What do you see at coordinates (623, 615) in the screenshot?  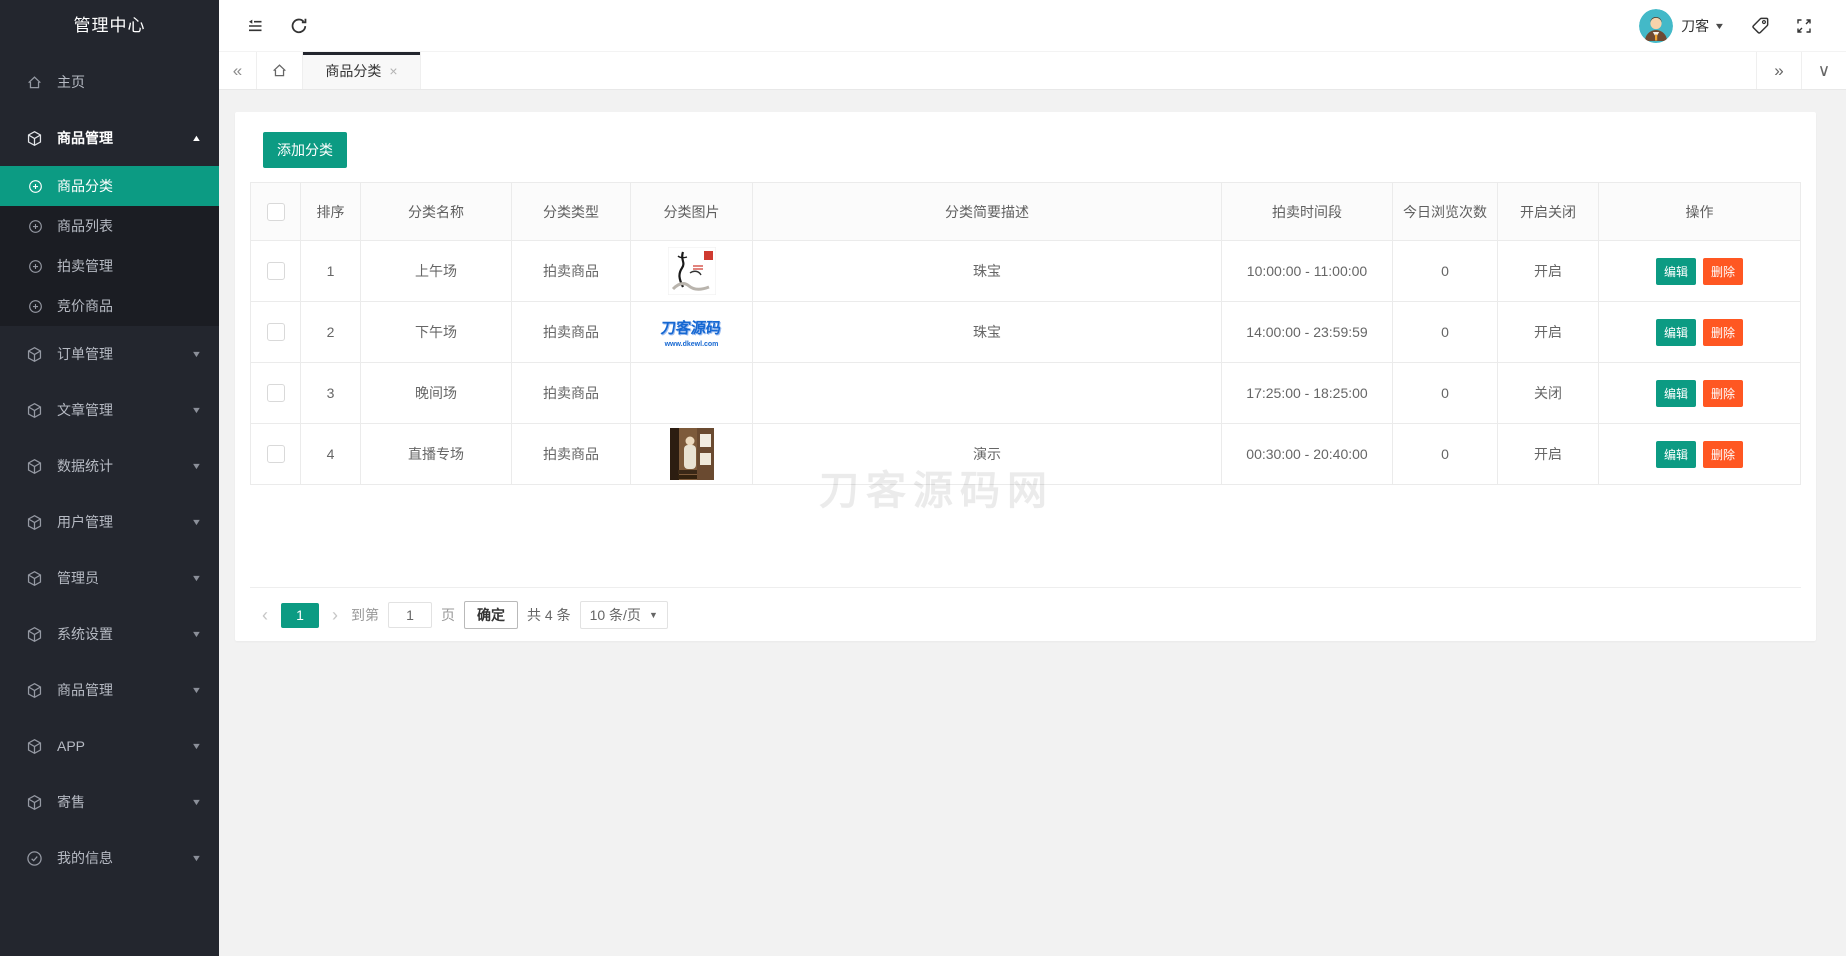 I see `per-page-select: 10 条/页 ▼` at bounding box center [623, 615].